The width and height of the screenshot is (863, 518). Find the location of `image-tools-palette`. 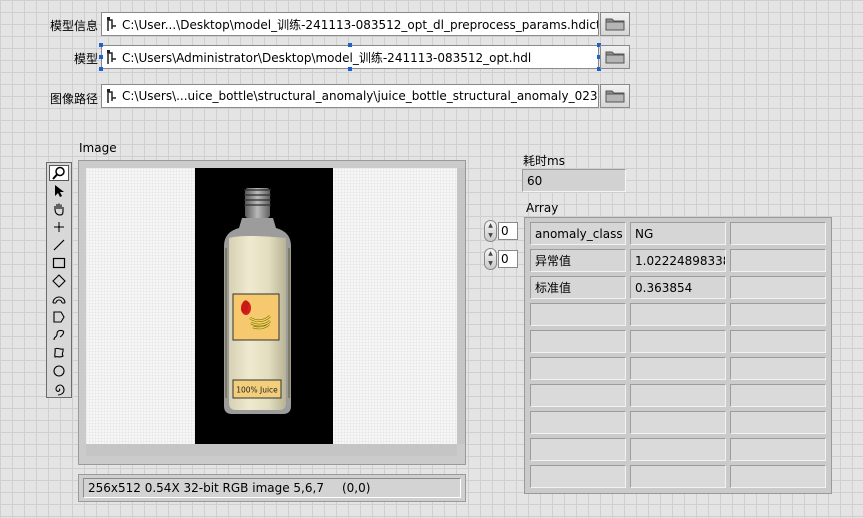

image-tools-palette is located at coordinates (59, 280).